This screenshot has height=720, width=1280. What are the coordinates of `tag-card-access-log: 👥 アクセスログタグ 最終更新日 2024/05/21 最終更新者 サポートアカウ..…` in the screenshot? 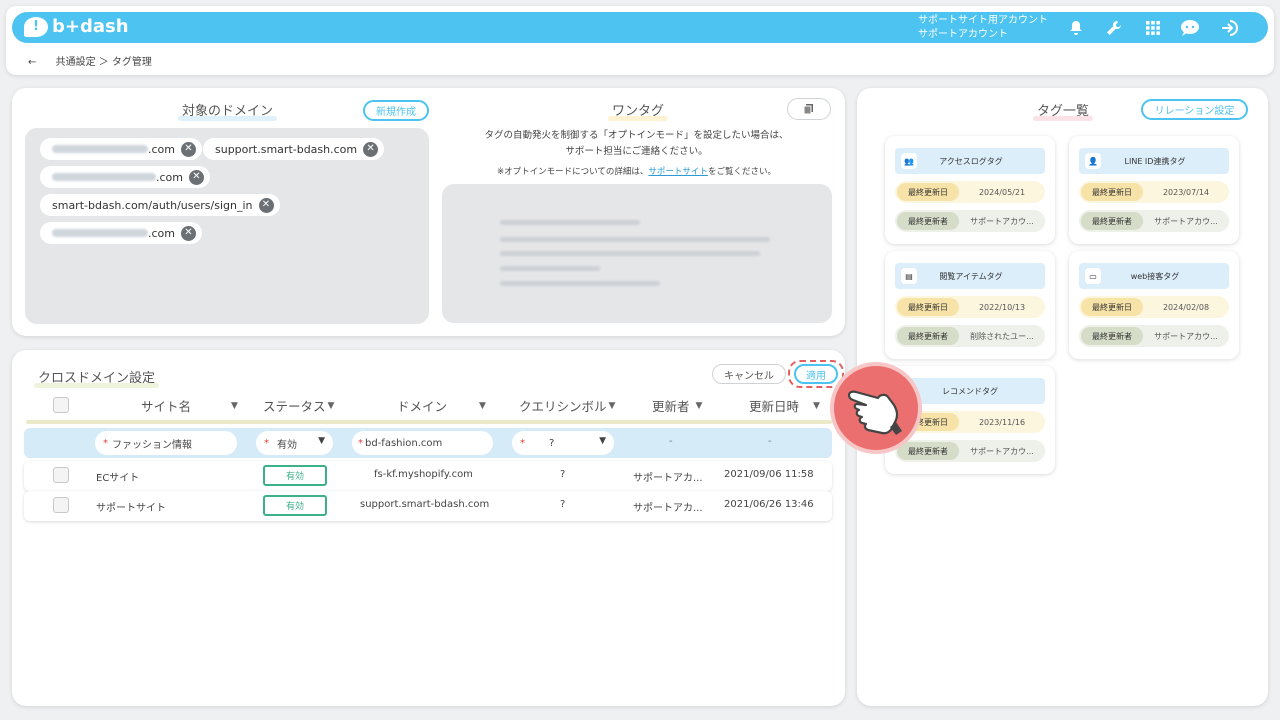 It's located at (970, 190).